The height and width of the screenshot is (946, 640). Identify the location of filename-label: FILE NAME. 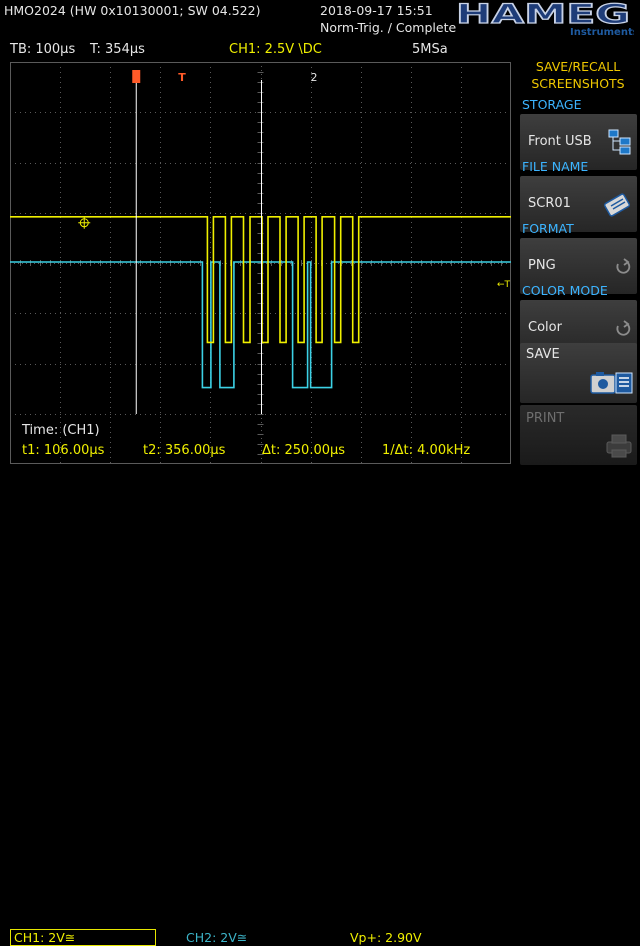
(555, 166).